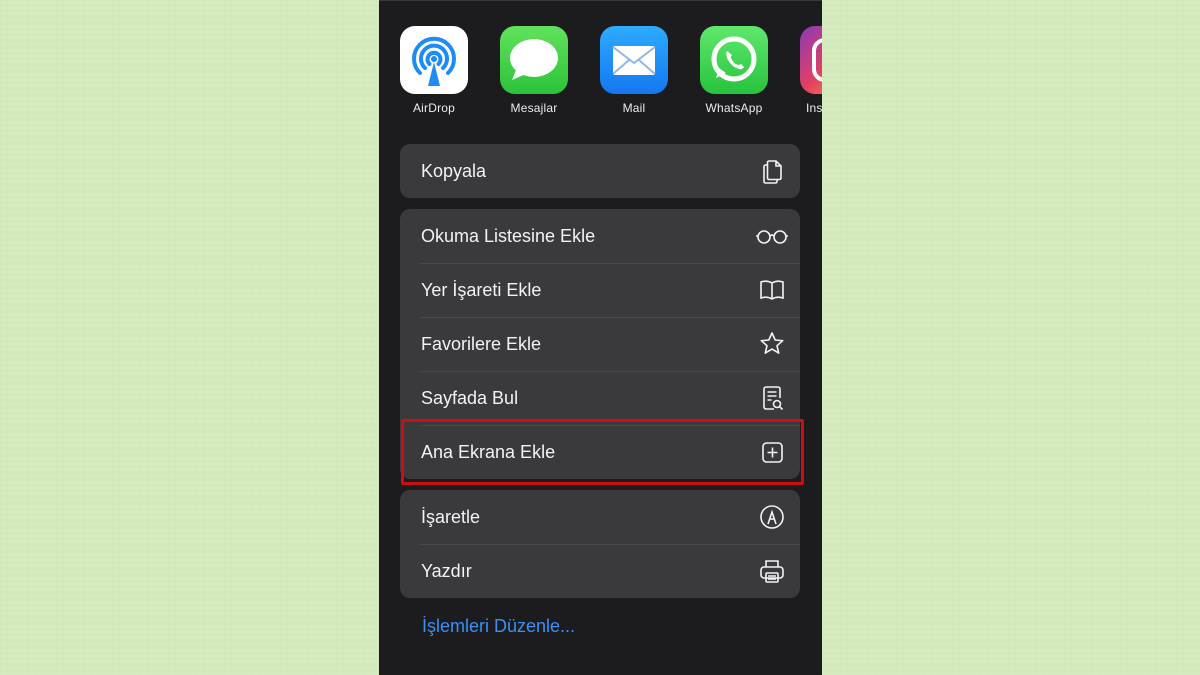 This screenshot has width=1200, height=675. Describe the element at coordinates (634, 108) in the screenshot. I see `app-label: Mail` at that location.